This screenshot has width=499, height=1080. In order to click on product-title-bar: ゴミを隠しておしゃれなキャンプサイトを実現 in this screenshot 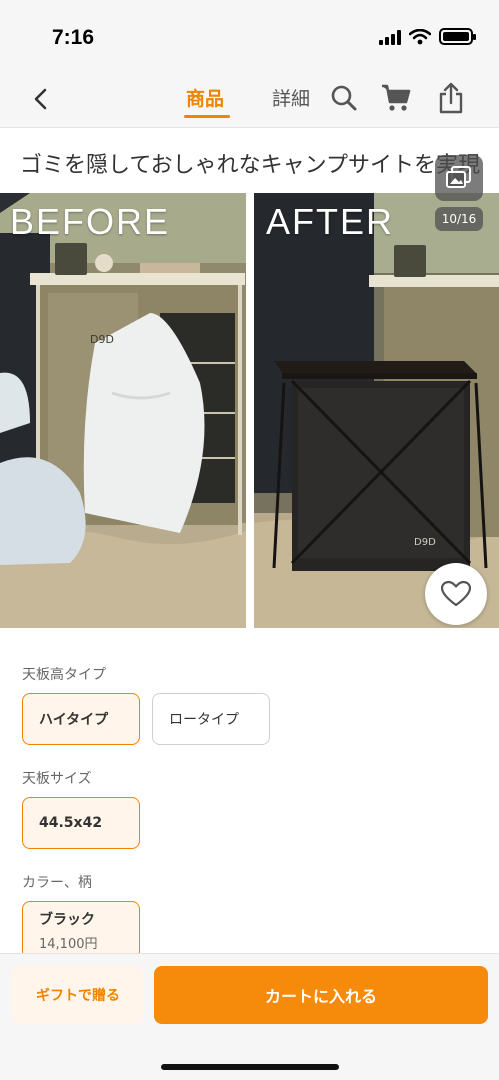, I will do `click(249, 165)`.